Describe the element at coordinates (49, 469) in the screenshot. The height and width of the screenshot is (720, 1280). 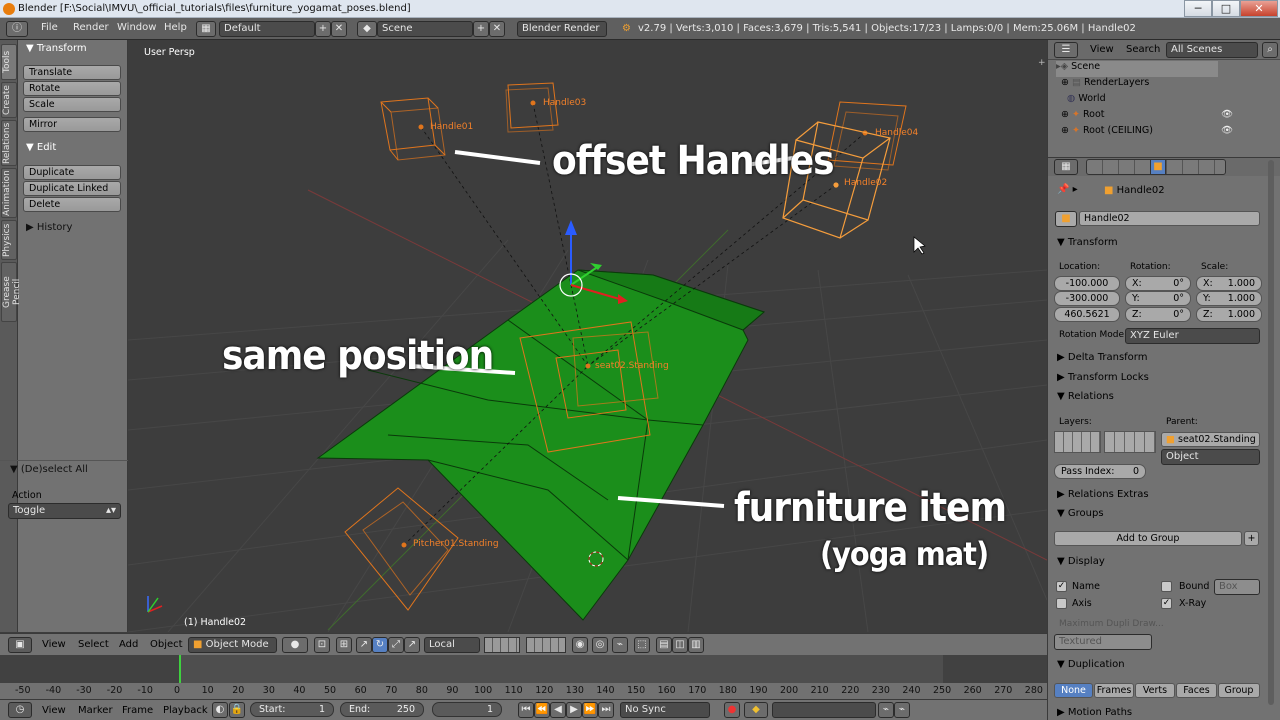
I see `operator-panel-header: ▼ (De)select All` at that location.